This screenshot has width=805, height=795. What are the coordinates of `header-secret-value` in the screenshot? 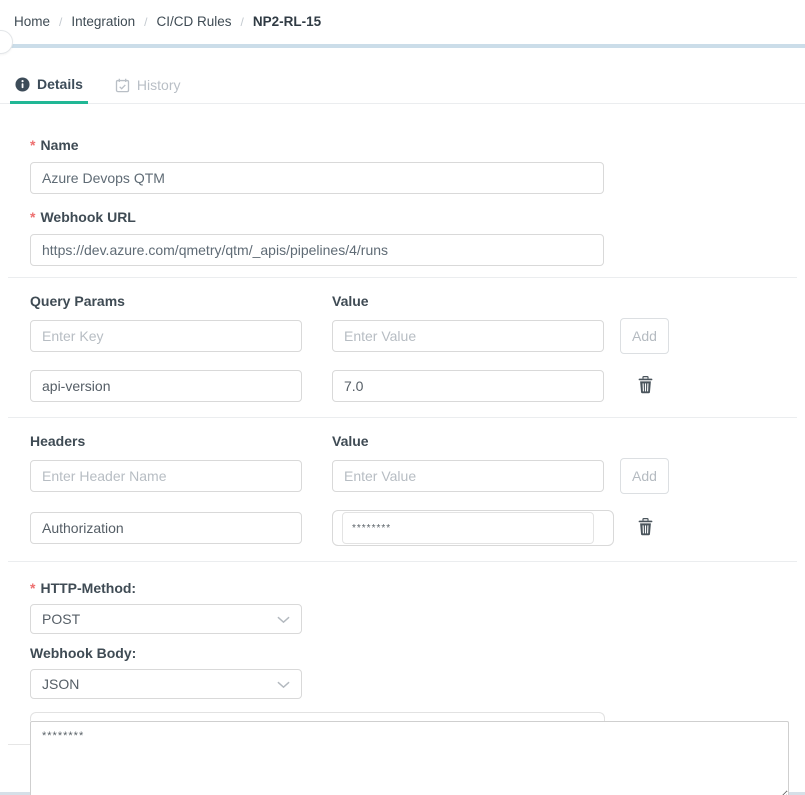 It's located at (468, 528).